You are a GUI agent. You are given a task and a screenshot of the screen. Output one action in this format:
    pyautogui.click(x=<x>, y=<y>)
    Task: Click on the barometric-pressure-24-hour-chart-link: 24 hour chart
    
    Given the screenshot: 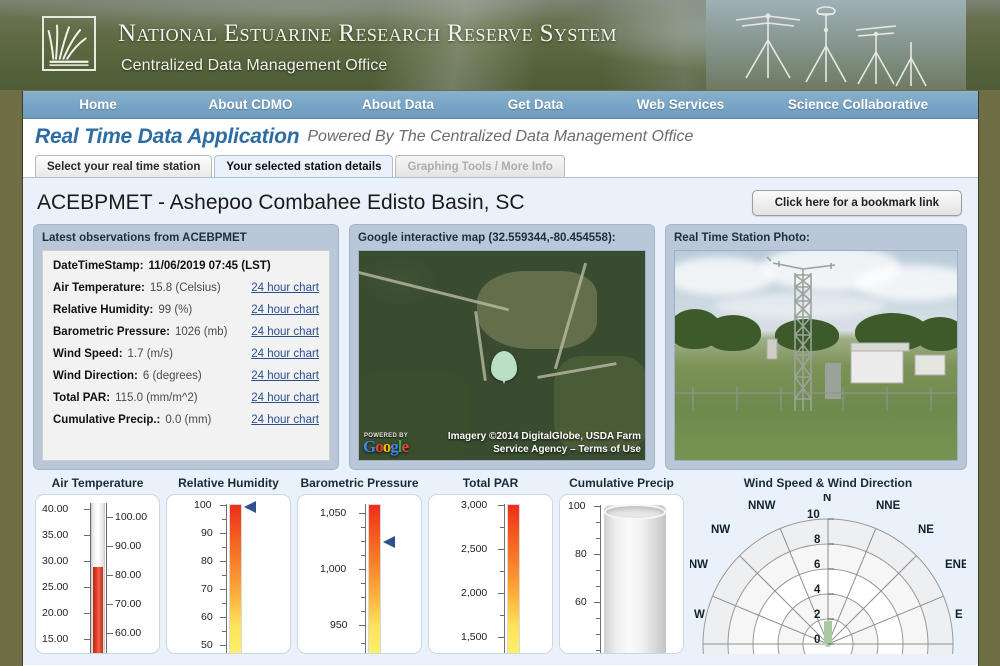 What is the action you would take?
    pyautogui.click(x=285, y=332)
    